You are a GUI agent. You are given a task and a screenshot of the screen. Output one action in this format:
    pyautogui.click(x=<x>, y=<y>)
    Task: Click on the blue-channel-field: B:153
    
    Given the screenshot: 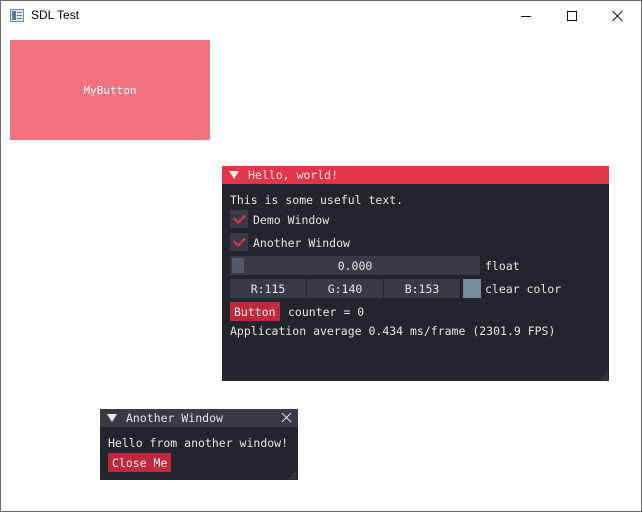 What is the action you would take?
    pyautogui.click(x=422, y=288)
    